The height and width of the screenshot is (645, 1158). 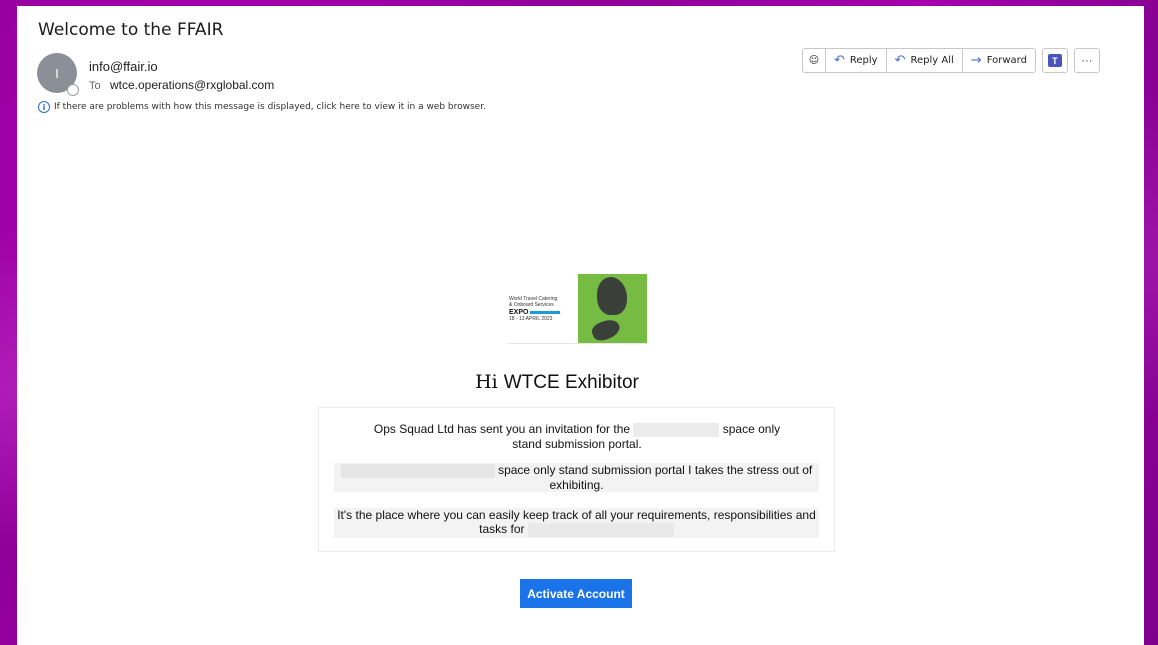 I want to click on logo-expo-text: EXPO, so click(x=519, y=312).